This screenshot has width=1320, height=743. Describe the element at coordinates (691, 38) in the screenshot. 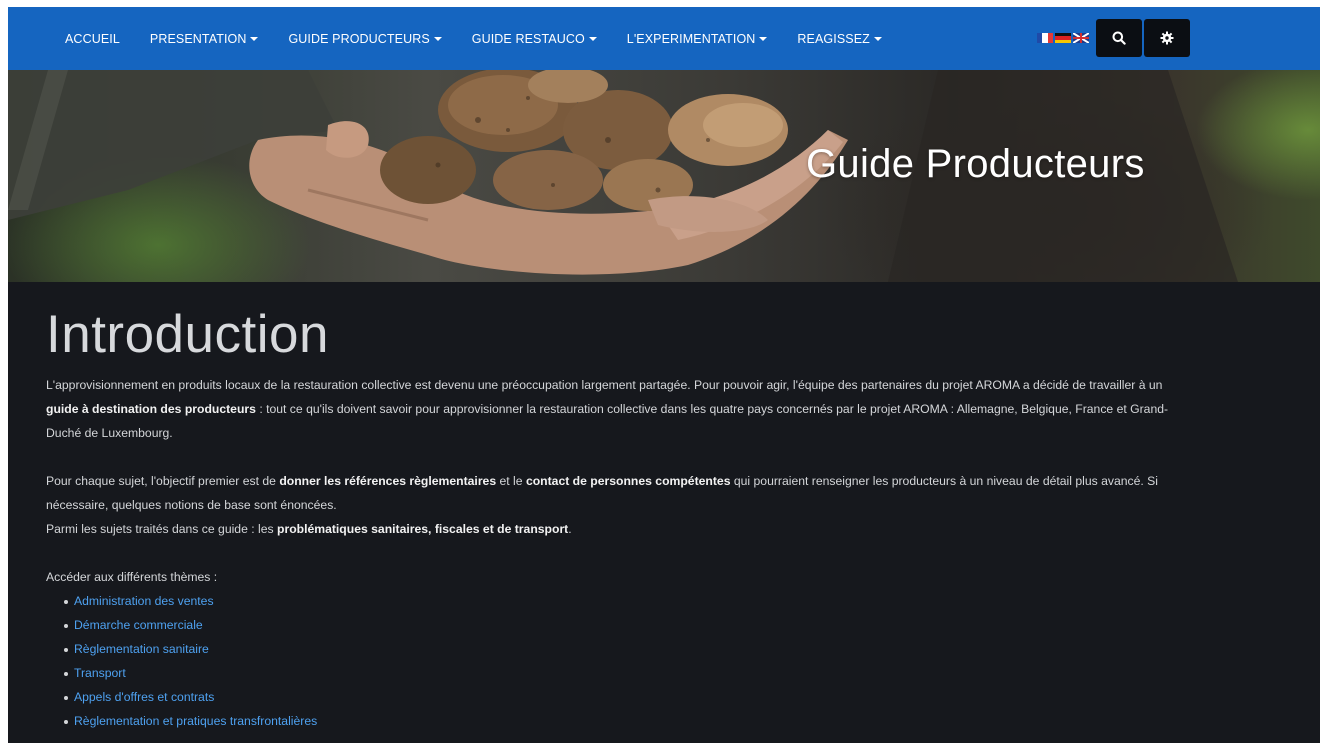

I see `nav-item-label: L'EXPERIMENTATION` at that location.